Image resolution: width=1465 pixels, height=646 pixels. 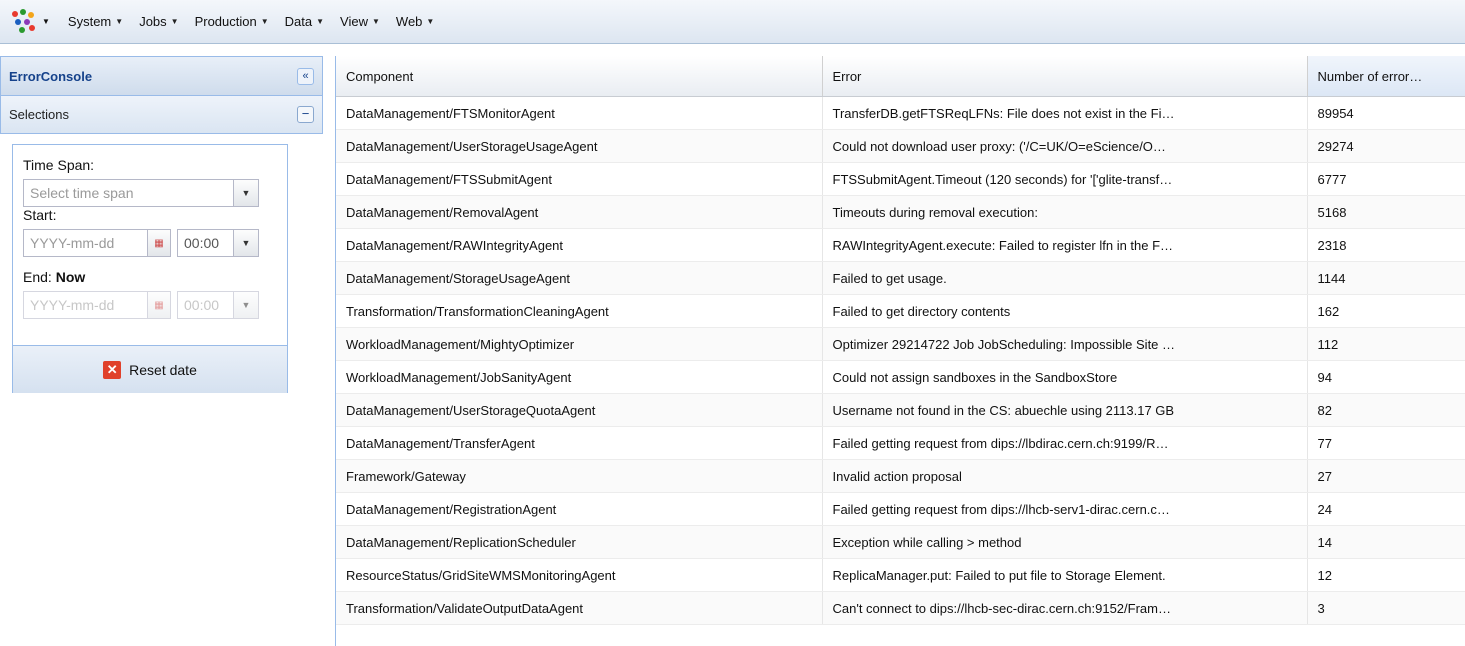 What do you see at coordinates (112, 369) in the screenshot?
I see `close-x-icon: ✕` at bounding box center [112, 369].